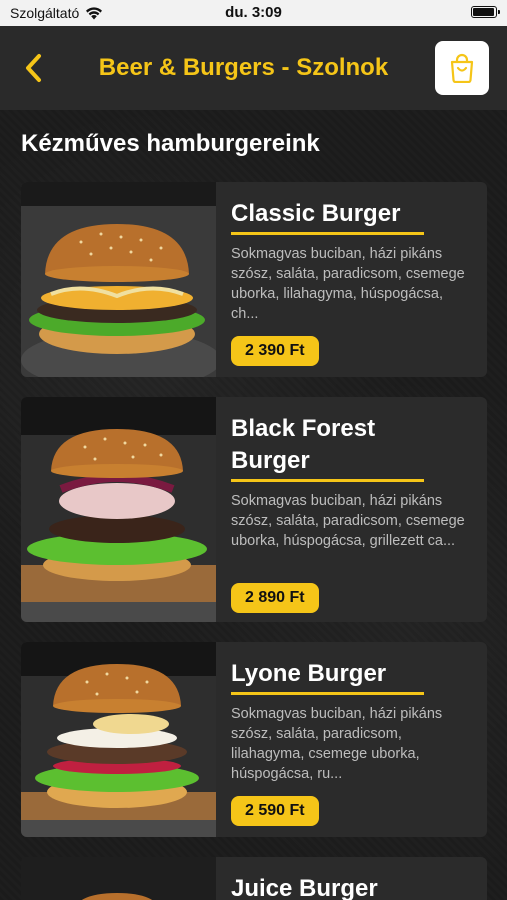 Image resolution: width=507 pixels, height=900 pixels. What do you see at coordinates (170, 143) in the screenshot?
I see `section-title: Kézműves hamburgereink` at bounding box center [170, 143].